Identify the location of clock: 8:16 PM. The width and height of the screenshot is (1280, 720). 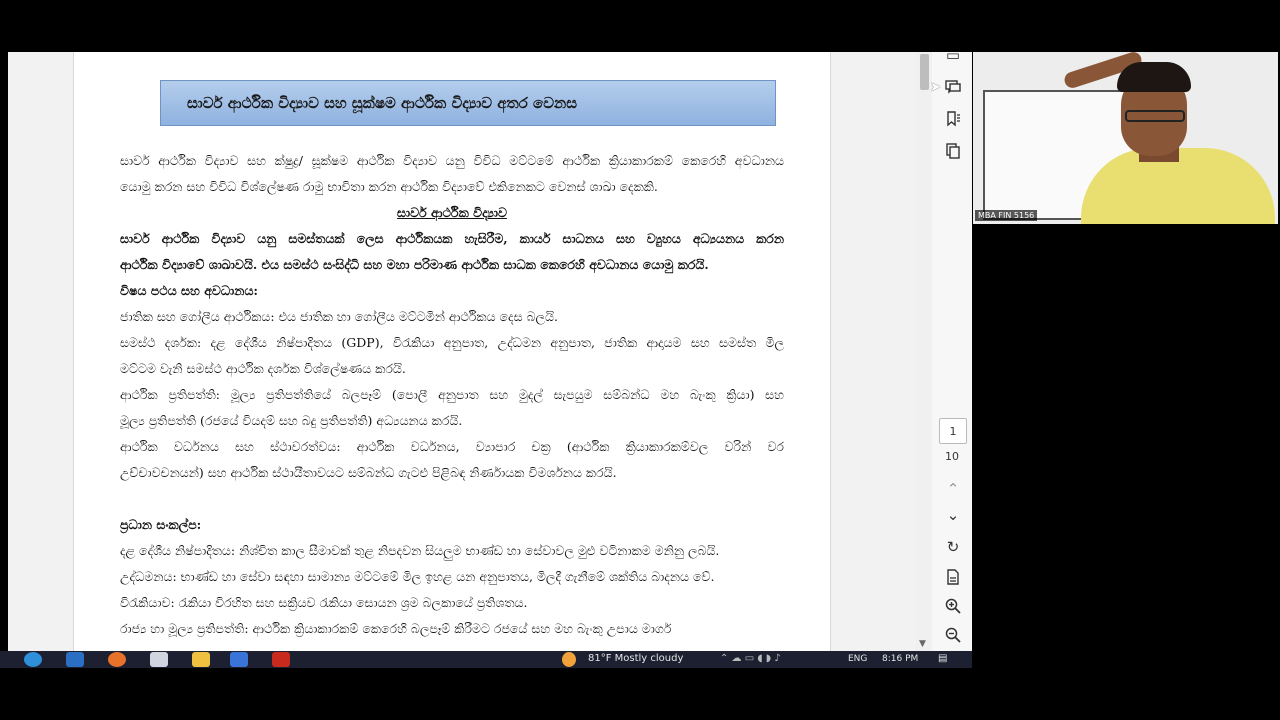
(900, 659).